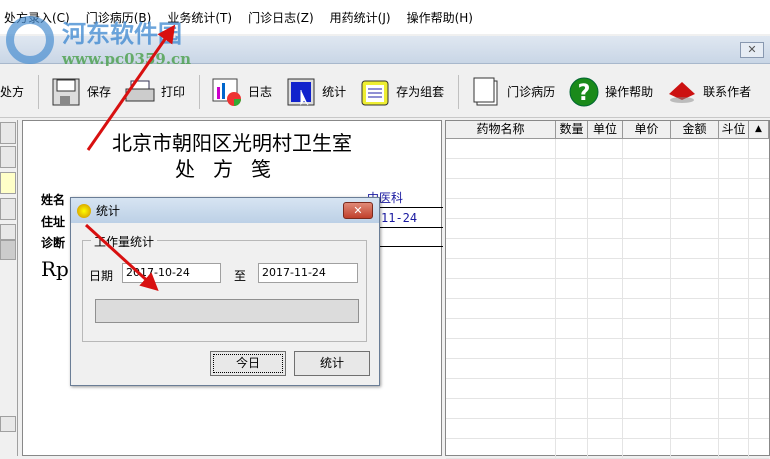  What do you see at coordinates (647, 129) in the screenshot?
I see `col-price: 单价` at bounding box center [647, 129].